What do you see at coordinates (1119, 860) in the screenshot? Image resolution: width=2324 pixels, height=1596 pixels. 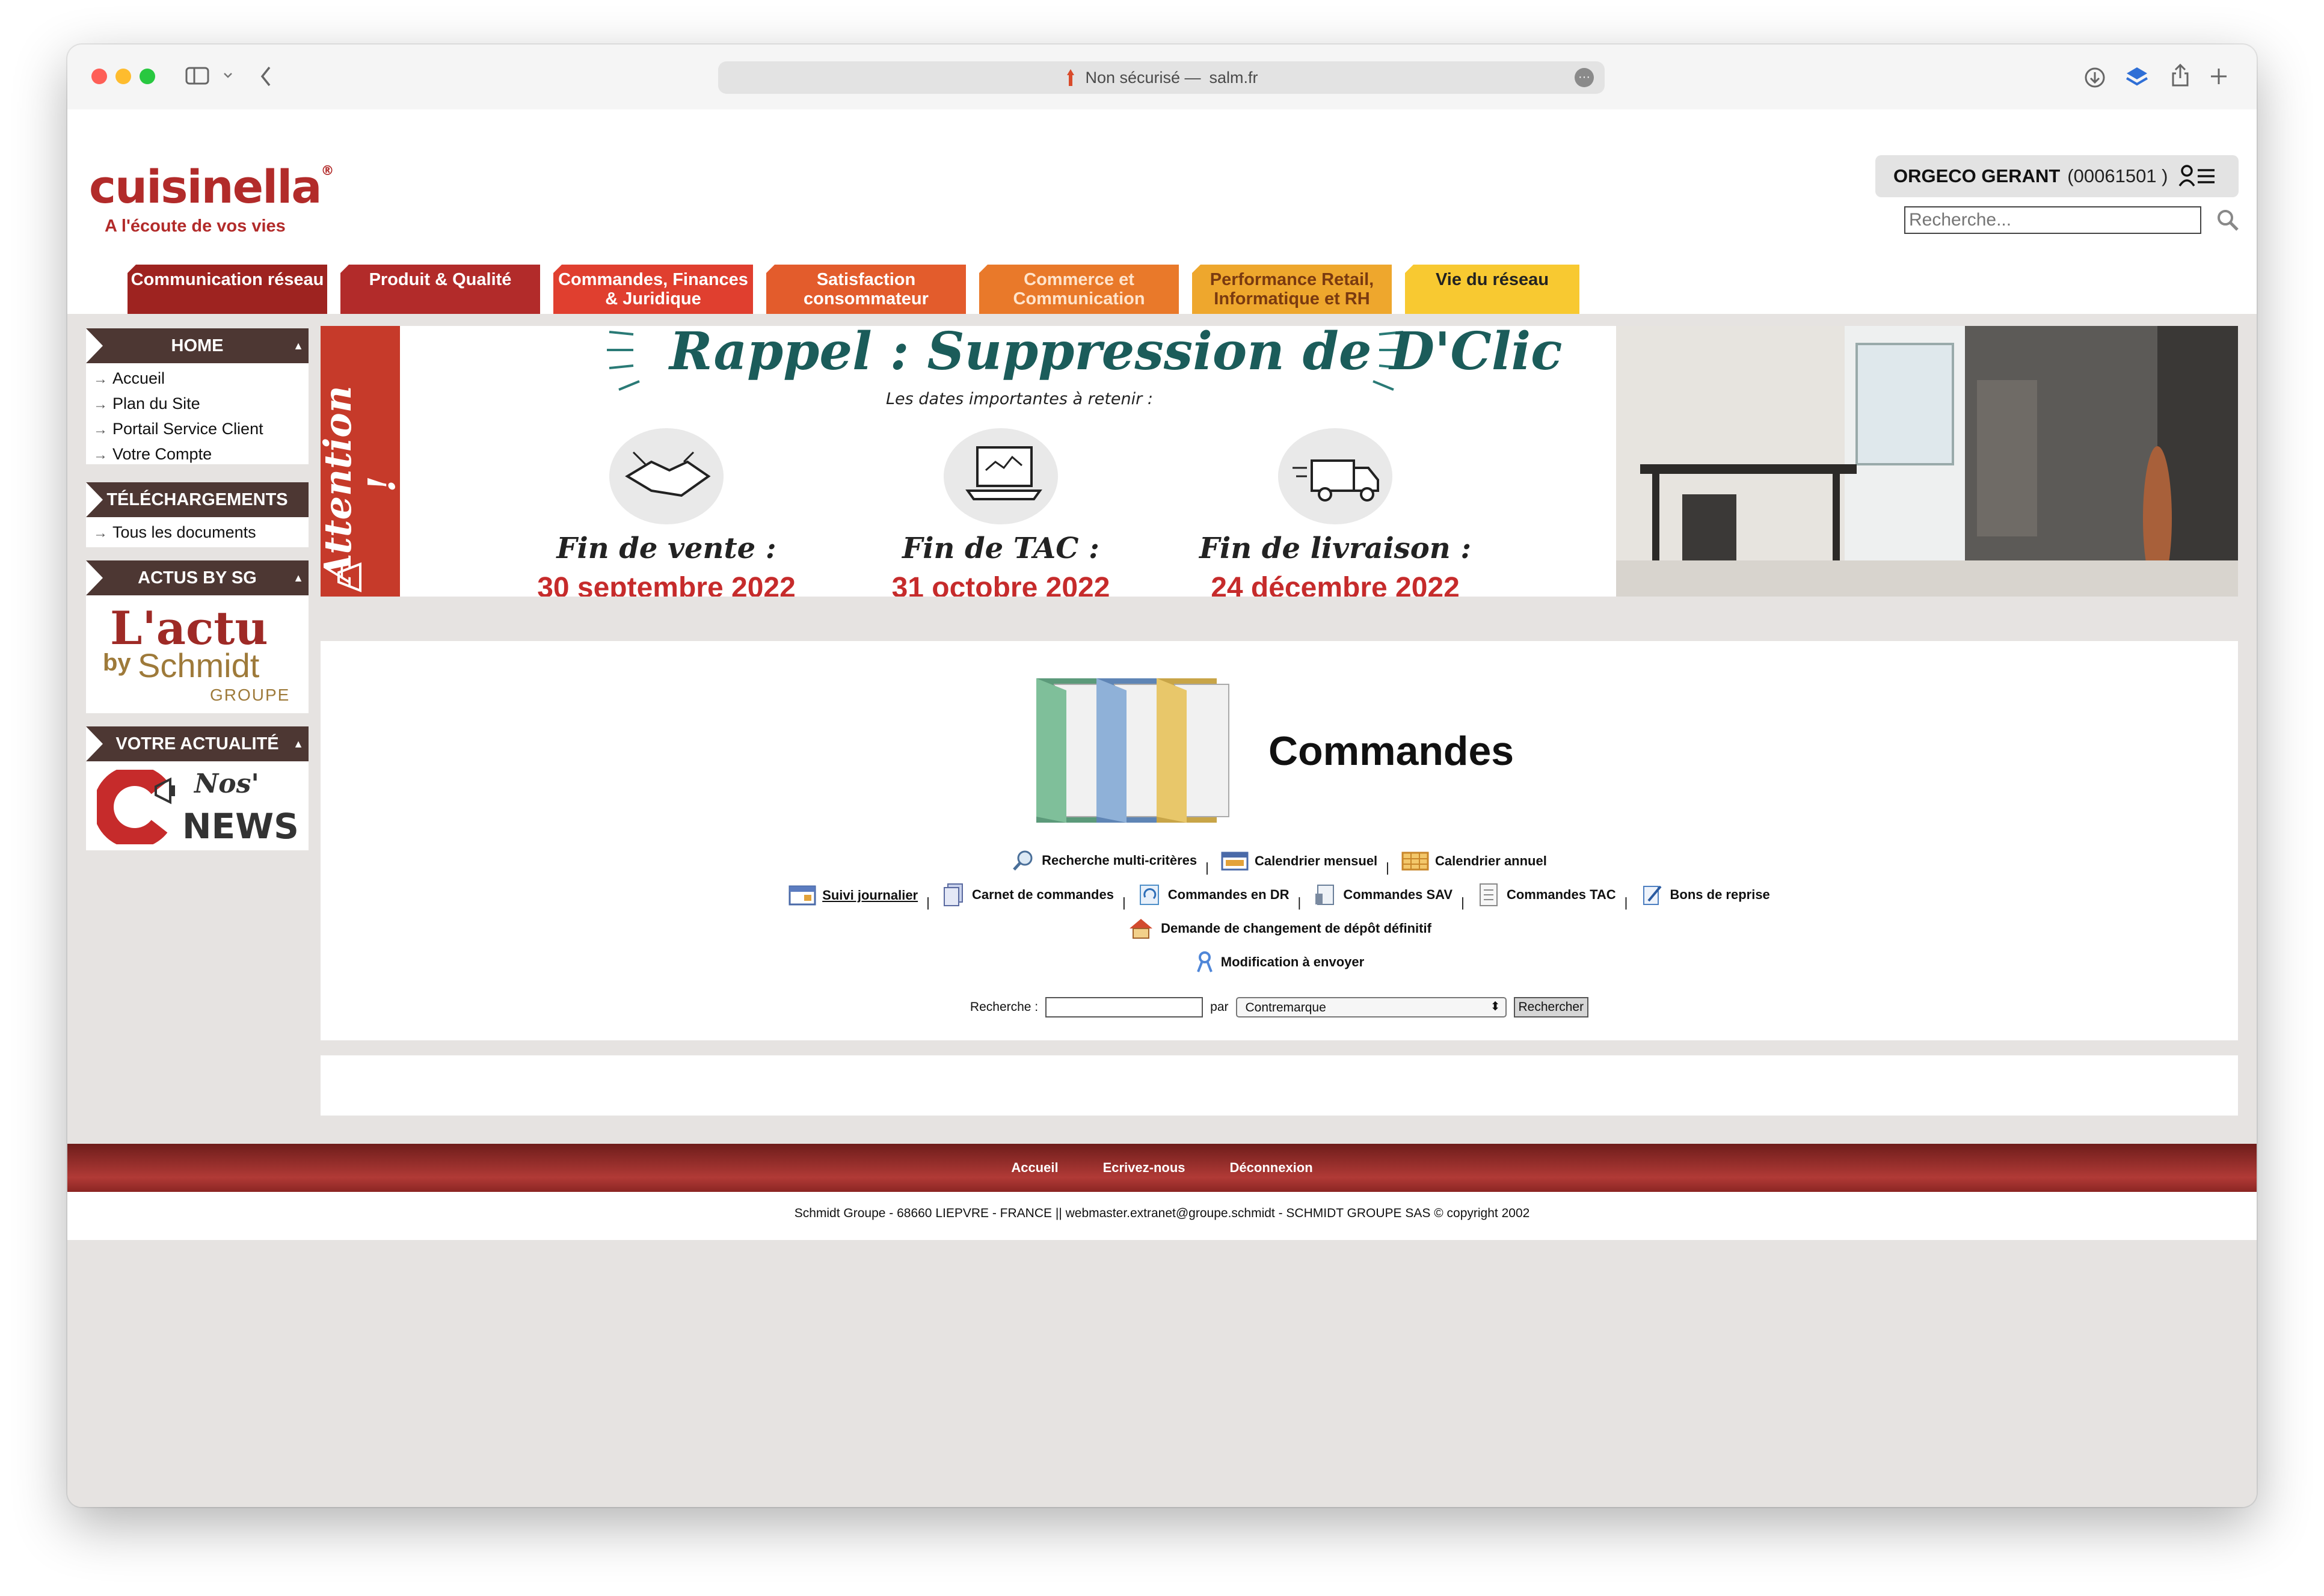 I see `link-label: Recherche multi-critères` at bounding box center [1119, 860].